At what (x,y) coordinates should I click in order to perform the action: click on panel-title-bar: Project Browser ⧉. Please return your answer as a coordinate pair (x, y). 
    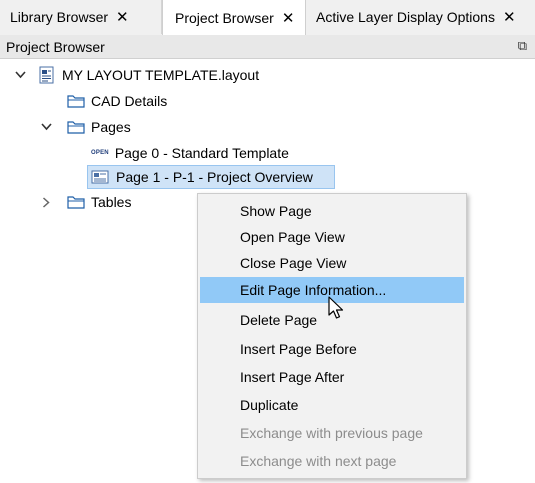
    Looking at the image, I should click on (267, 47).